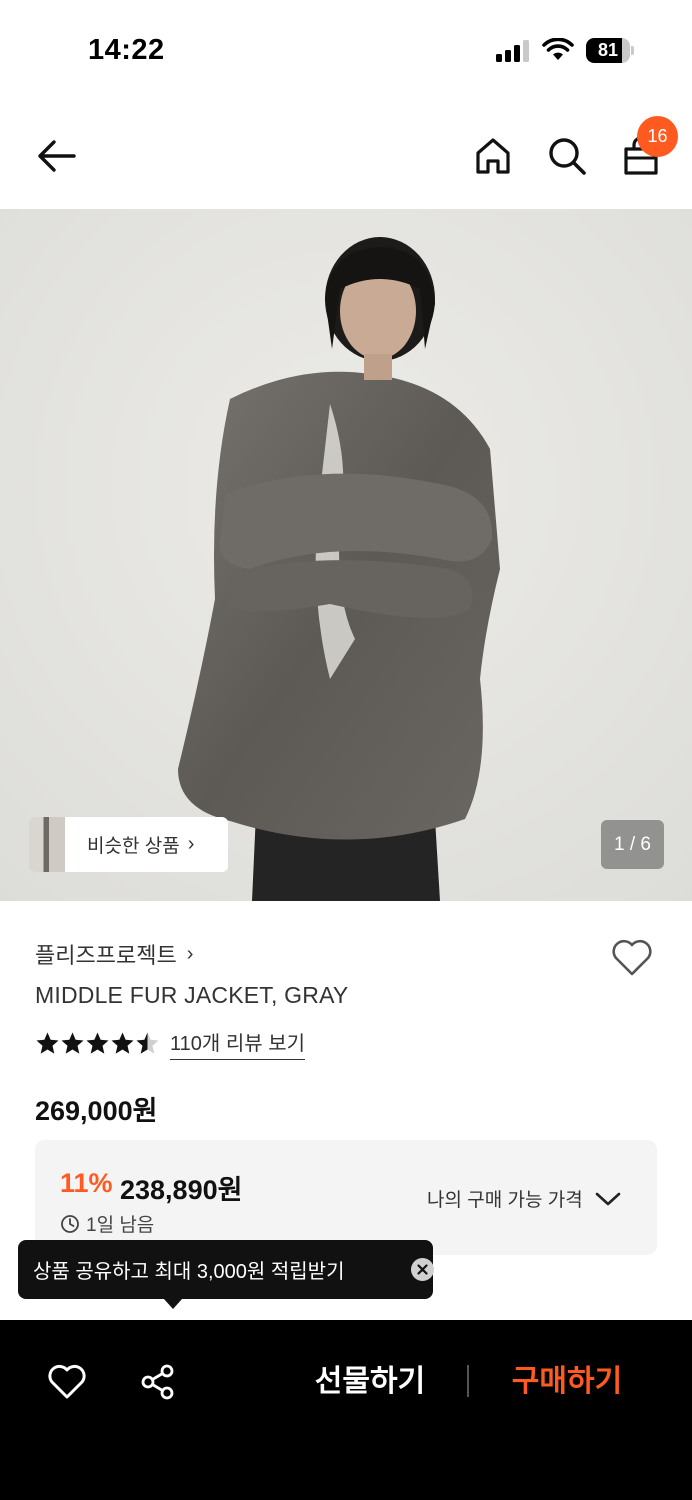 The width and height of the screenshot is (692, 1500). I want to click on search-button, so click(567, 156).